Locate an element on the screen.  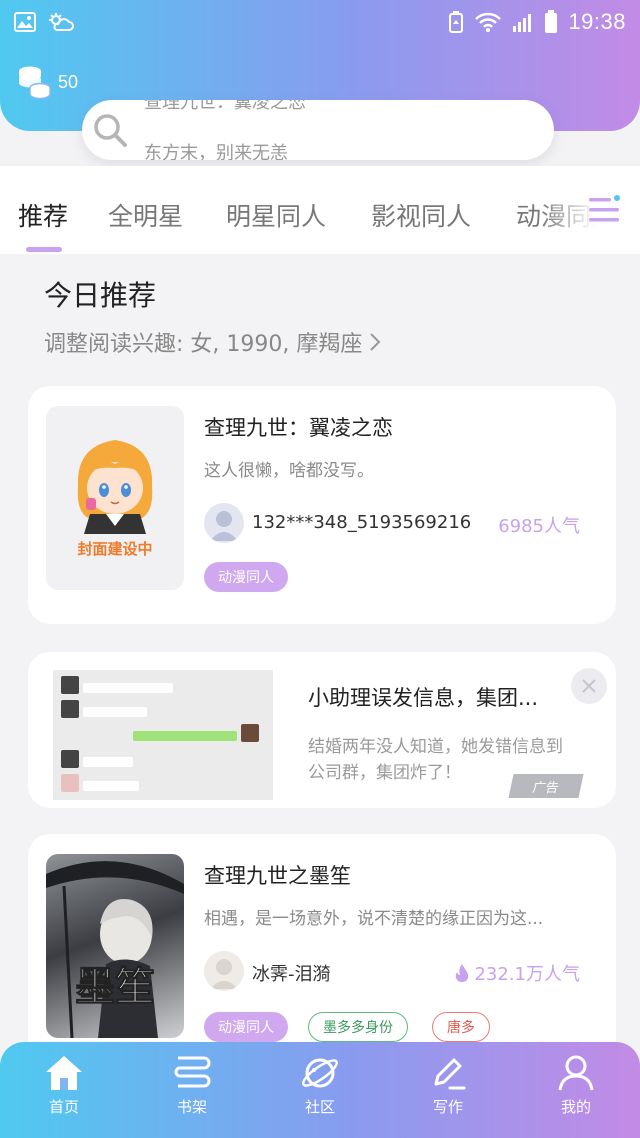
nav-profile: 我的 is located at coordinates (576, 1085).